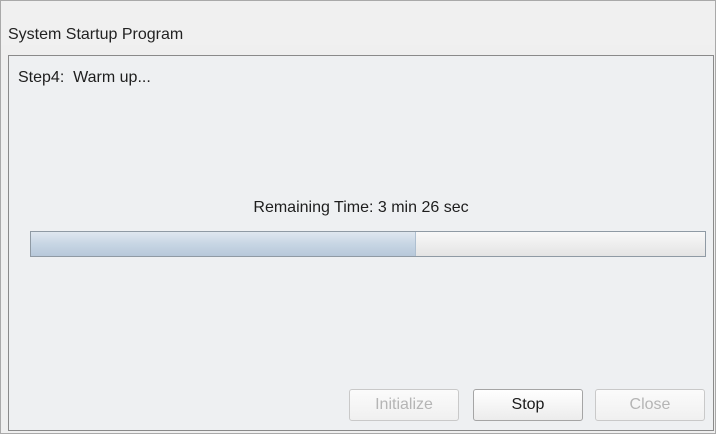 The height and width of the screenshot is (434, 716). I want to click on stop-button: Stop, so click(528, 405).